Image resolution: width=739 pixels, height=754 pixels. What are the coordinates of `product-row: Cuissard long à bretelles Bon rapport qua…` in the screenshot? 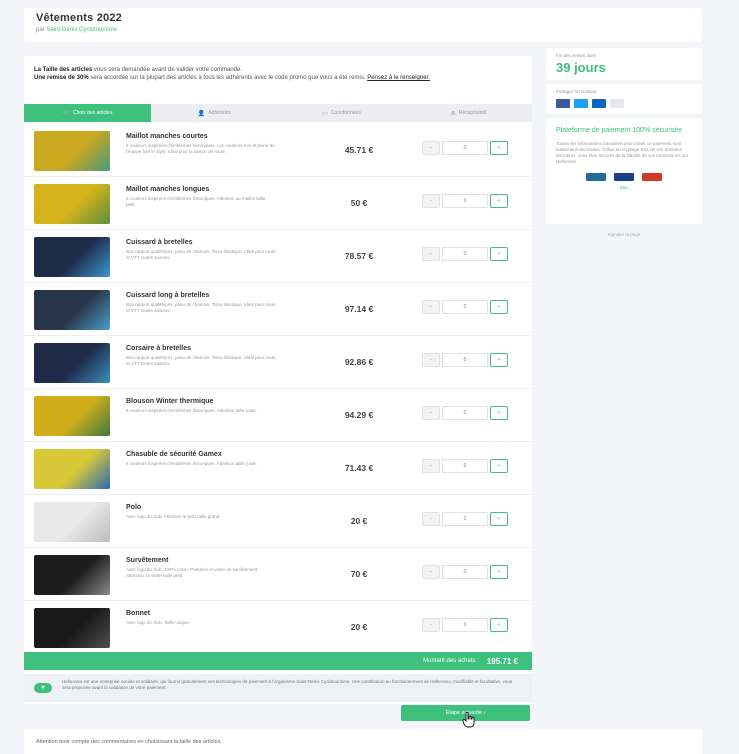 It's located at (278, 309).